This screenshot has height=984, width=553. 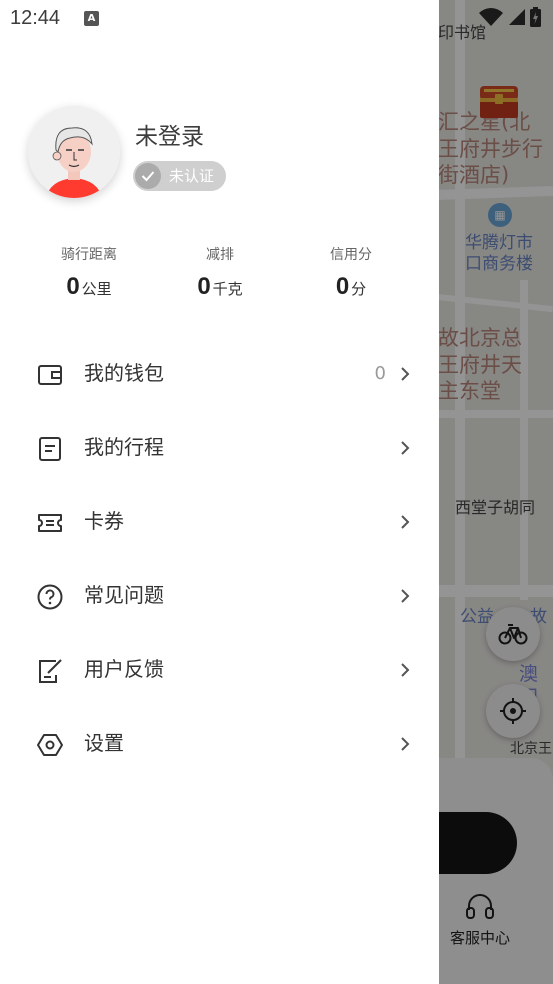 What do you see at coordinates (169, 134) in the screenshot?
I see `username: 未登录` at bounding box center [169, 134].